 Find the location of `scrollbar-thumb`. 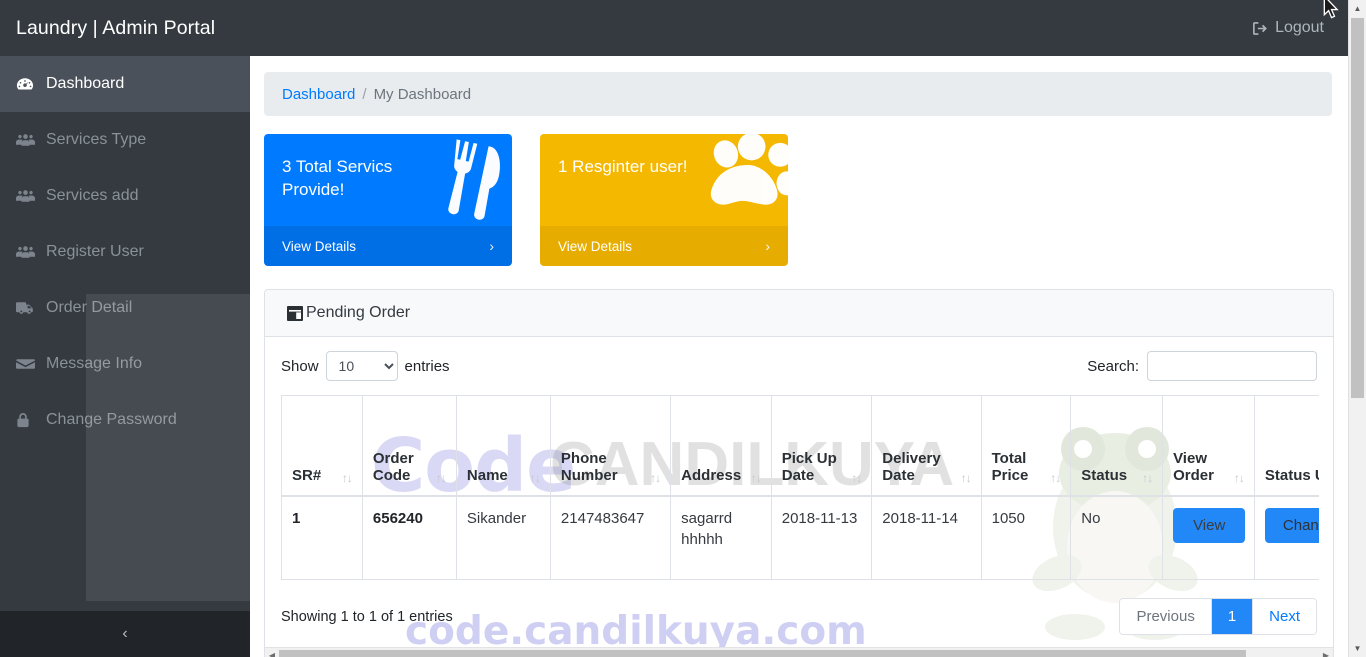

scrollbar-thumb is located at coordinates (763, 653).